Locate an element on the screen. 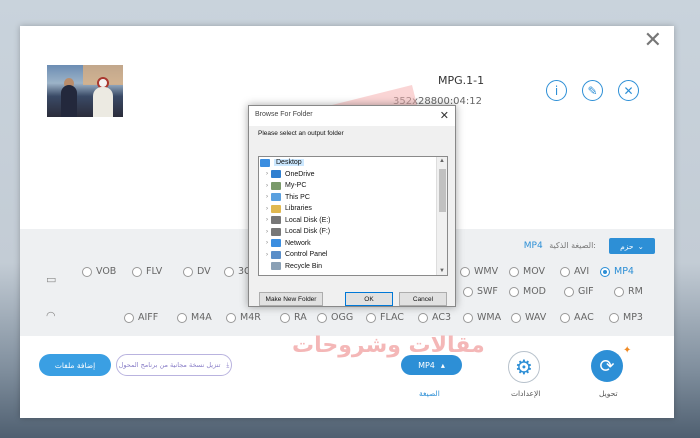  tree-item-label: Desktop is located at coordinates (289, 163).